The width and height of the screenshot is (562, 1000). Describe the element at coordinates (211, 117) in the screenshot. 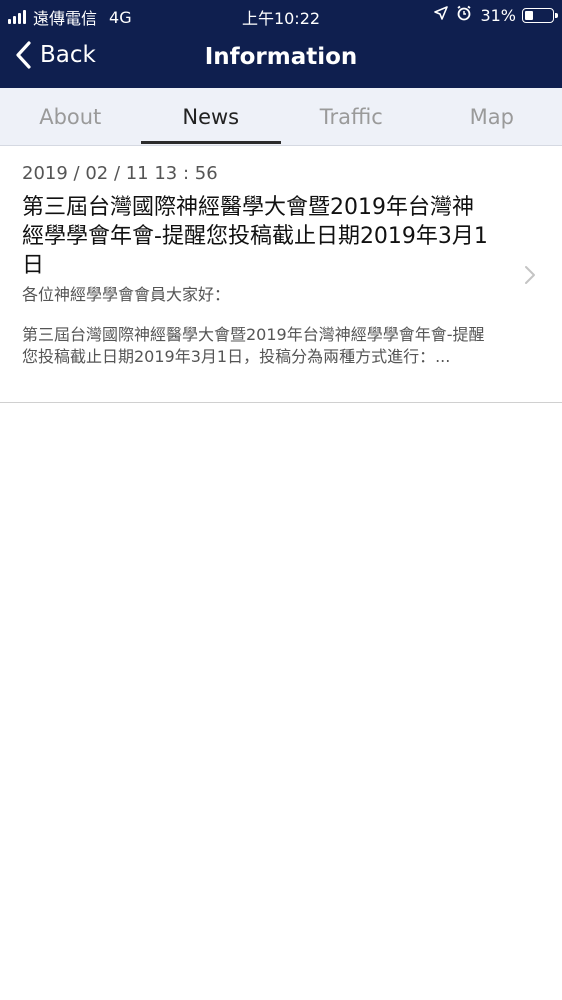

I see `tab-news: News` at that location.